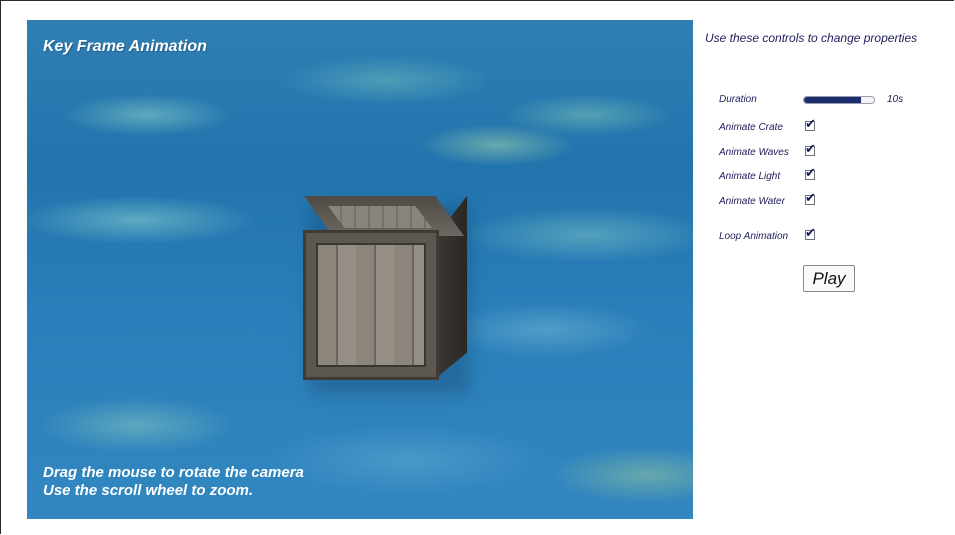 Image resolution: width=955 pixels, height=535 pixels. Describe the element at coordinates (173, 472) in the screenshot. I see `help-line-rotate: Drag the mouse to rotate the camera` at that location.